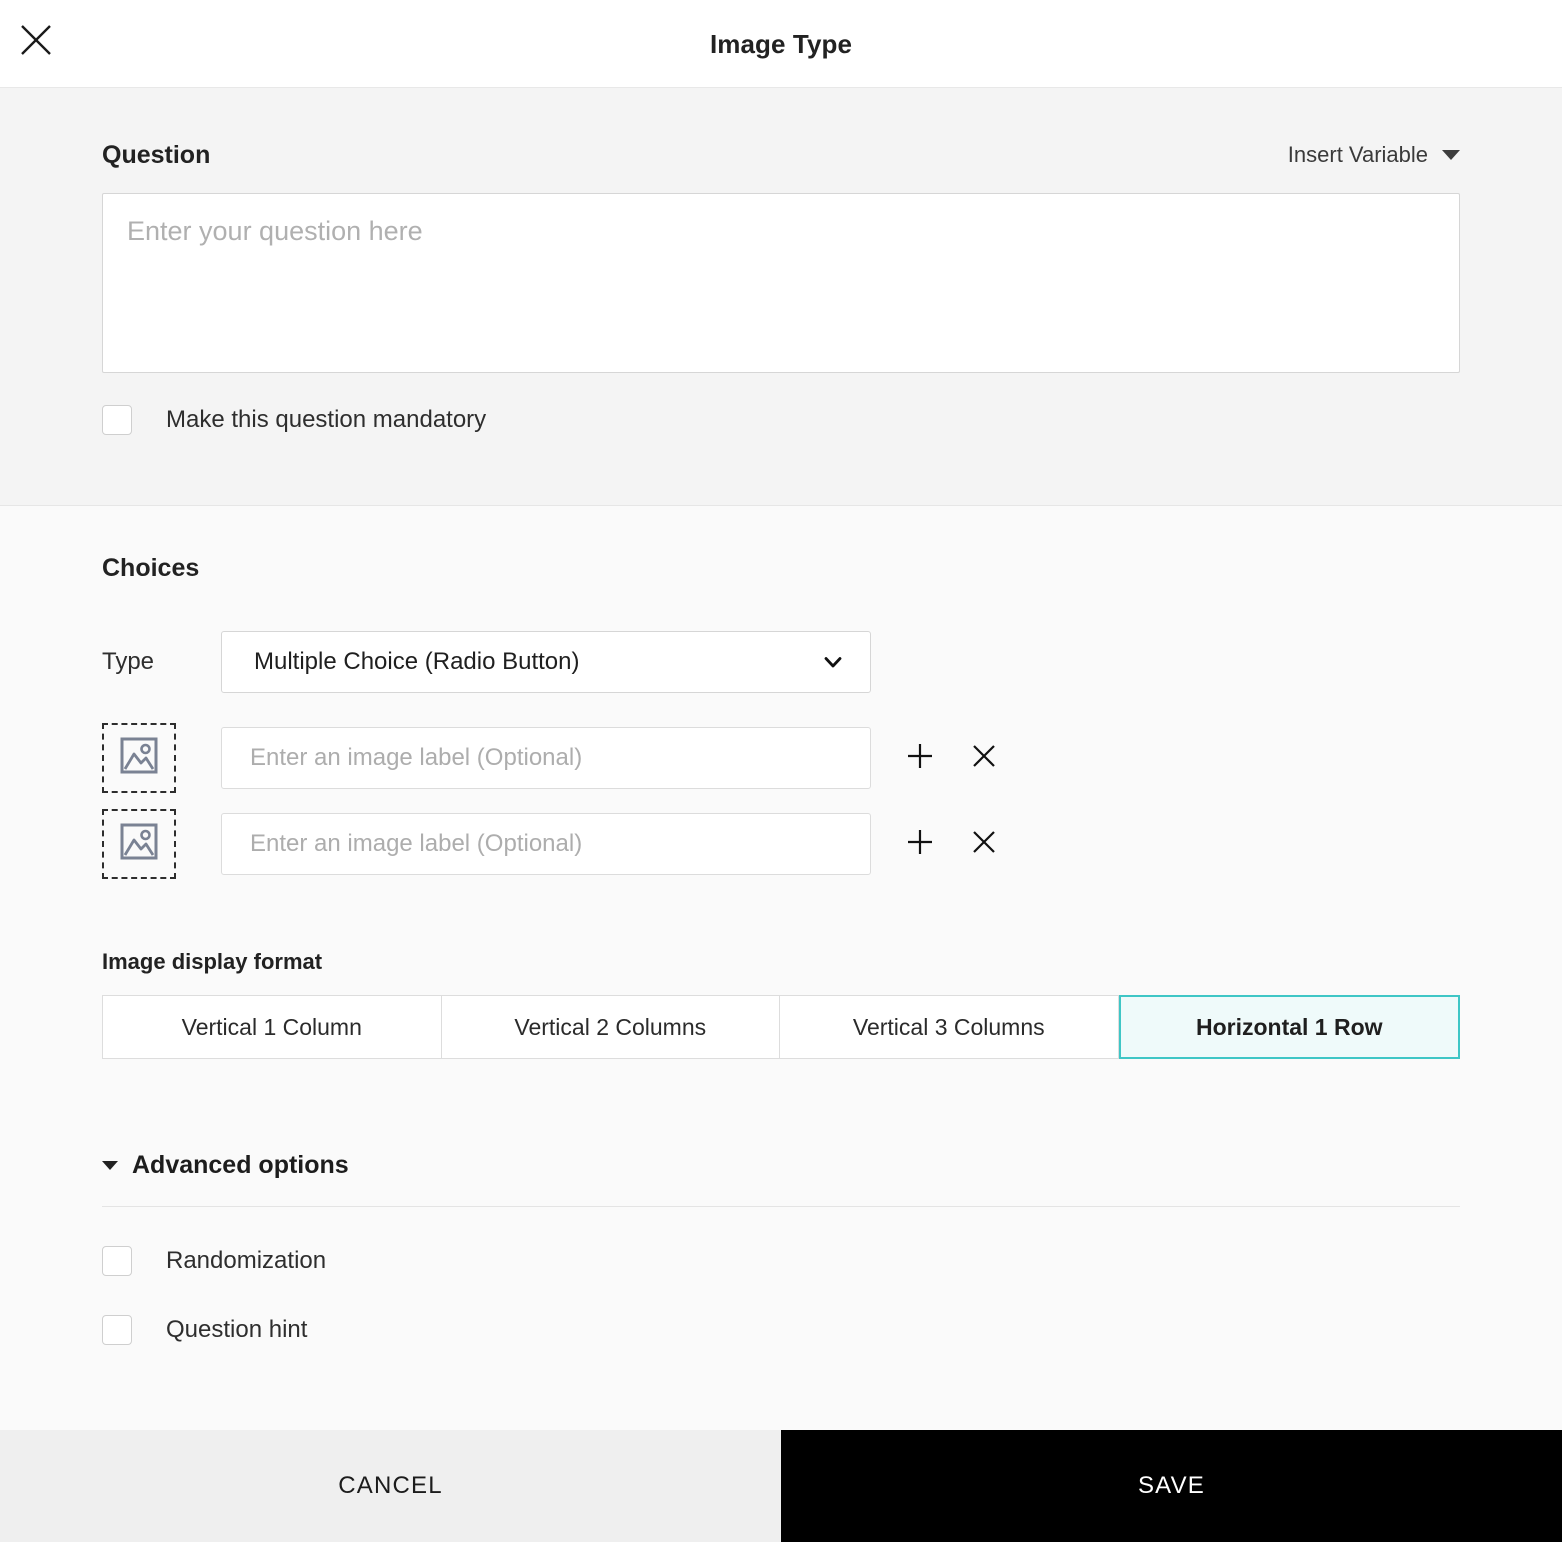 This screenshot has height=1542, width=1562. I want to click on question-hint-label: Question hint, so click(237, 1329).